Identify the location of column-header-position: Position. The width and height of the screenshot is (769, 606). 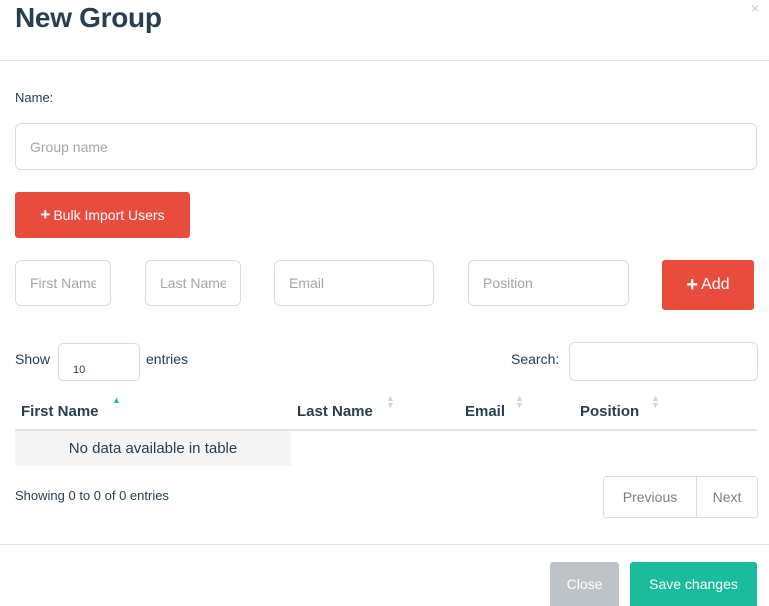
(609, 411).